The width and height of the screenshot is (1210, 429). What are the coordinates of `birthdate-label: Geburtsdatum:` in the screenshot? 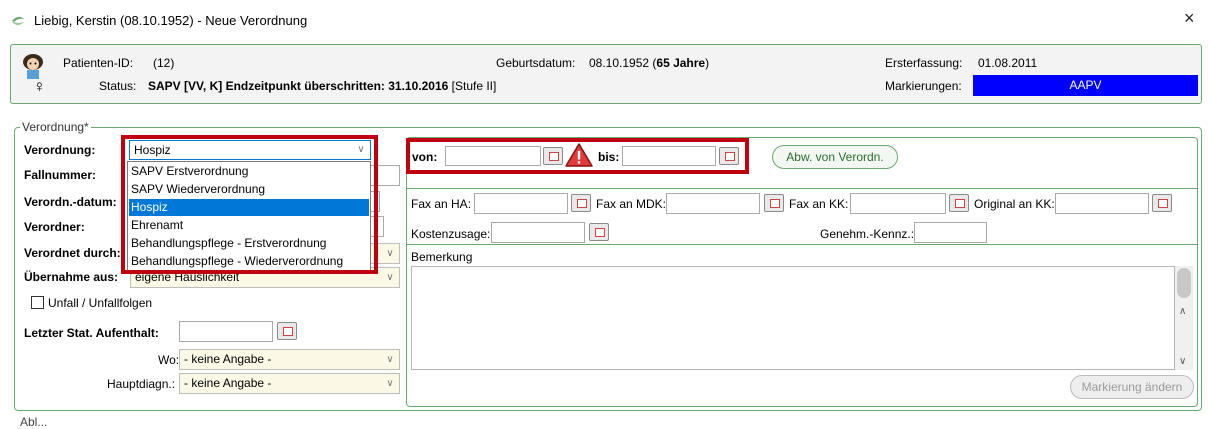 It's located at (536, 63).